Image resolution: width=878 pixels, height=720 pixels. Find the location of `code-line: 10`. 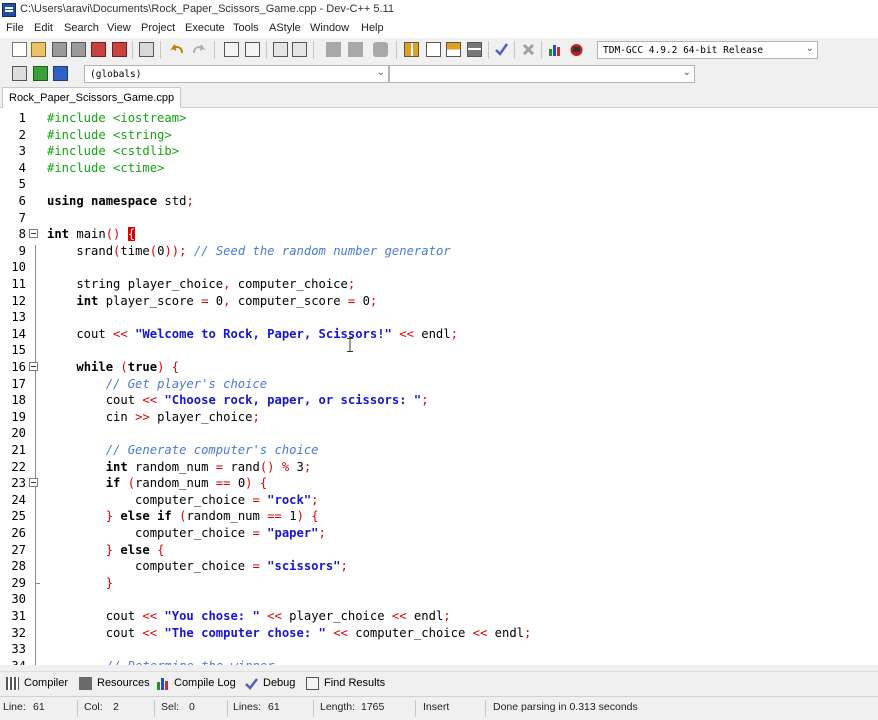

code-line: 10 is located at coordinates (18, 267).